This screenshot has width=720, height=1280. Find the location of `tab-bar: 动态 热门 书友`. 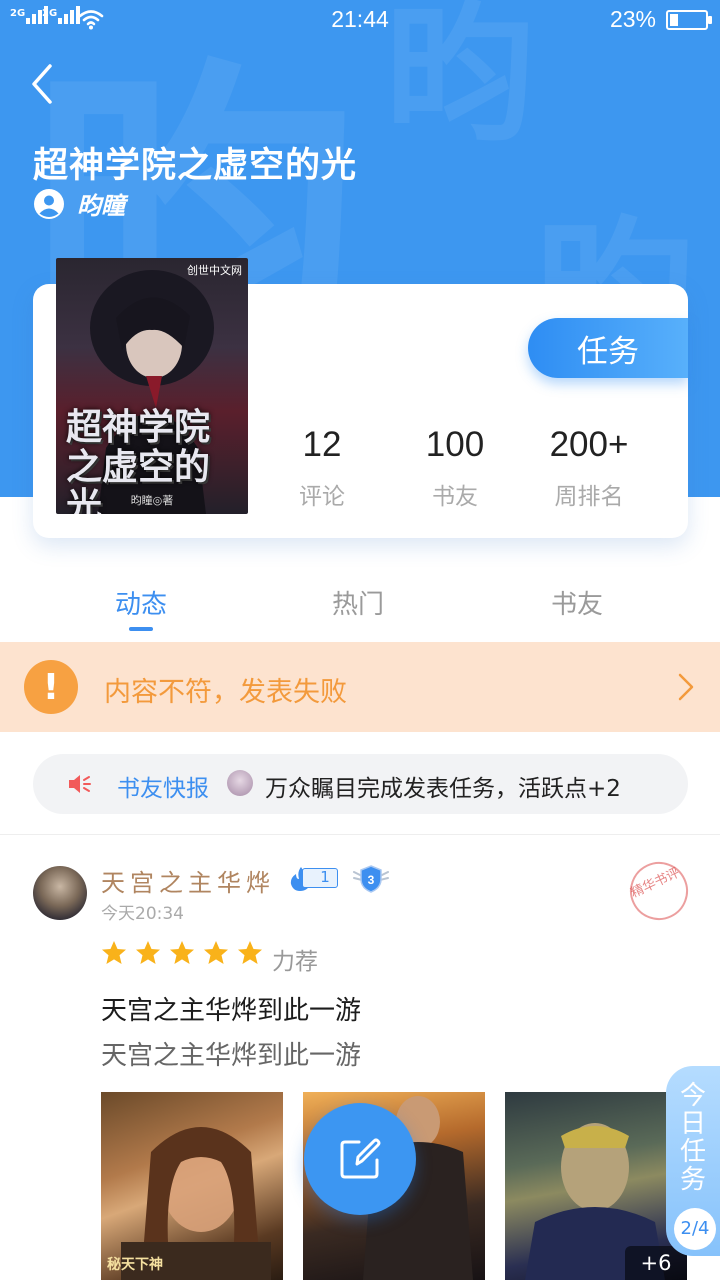

tab-bar: 动态 热门 书友 is located at coordinates (360, 604).